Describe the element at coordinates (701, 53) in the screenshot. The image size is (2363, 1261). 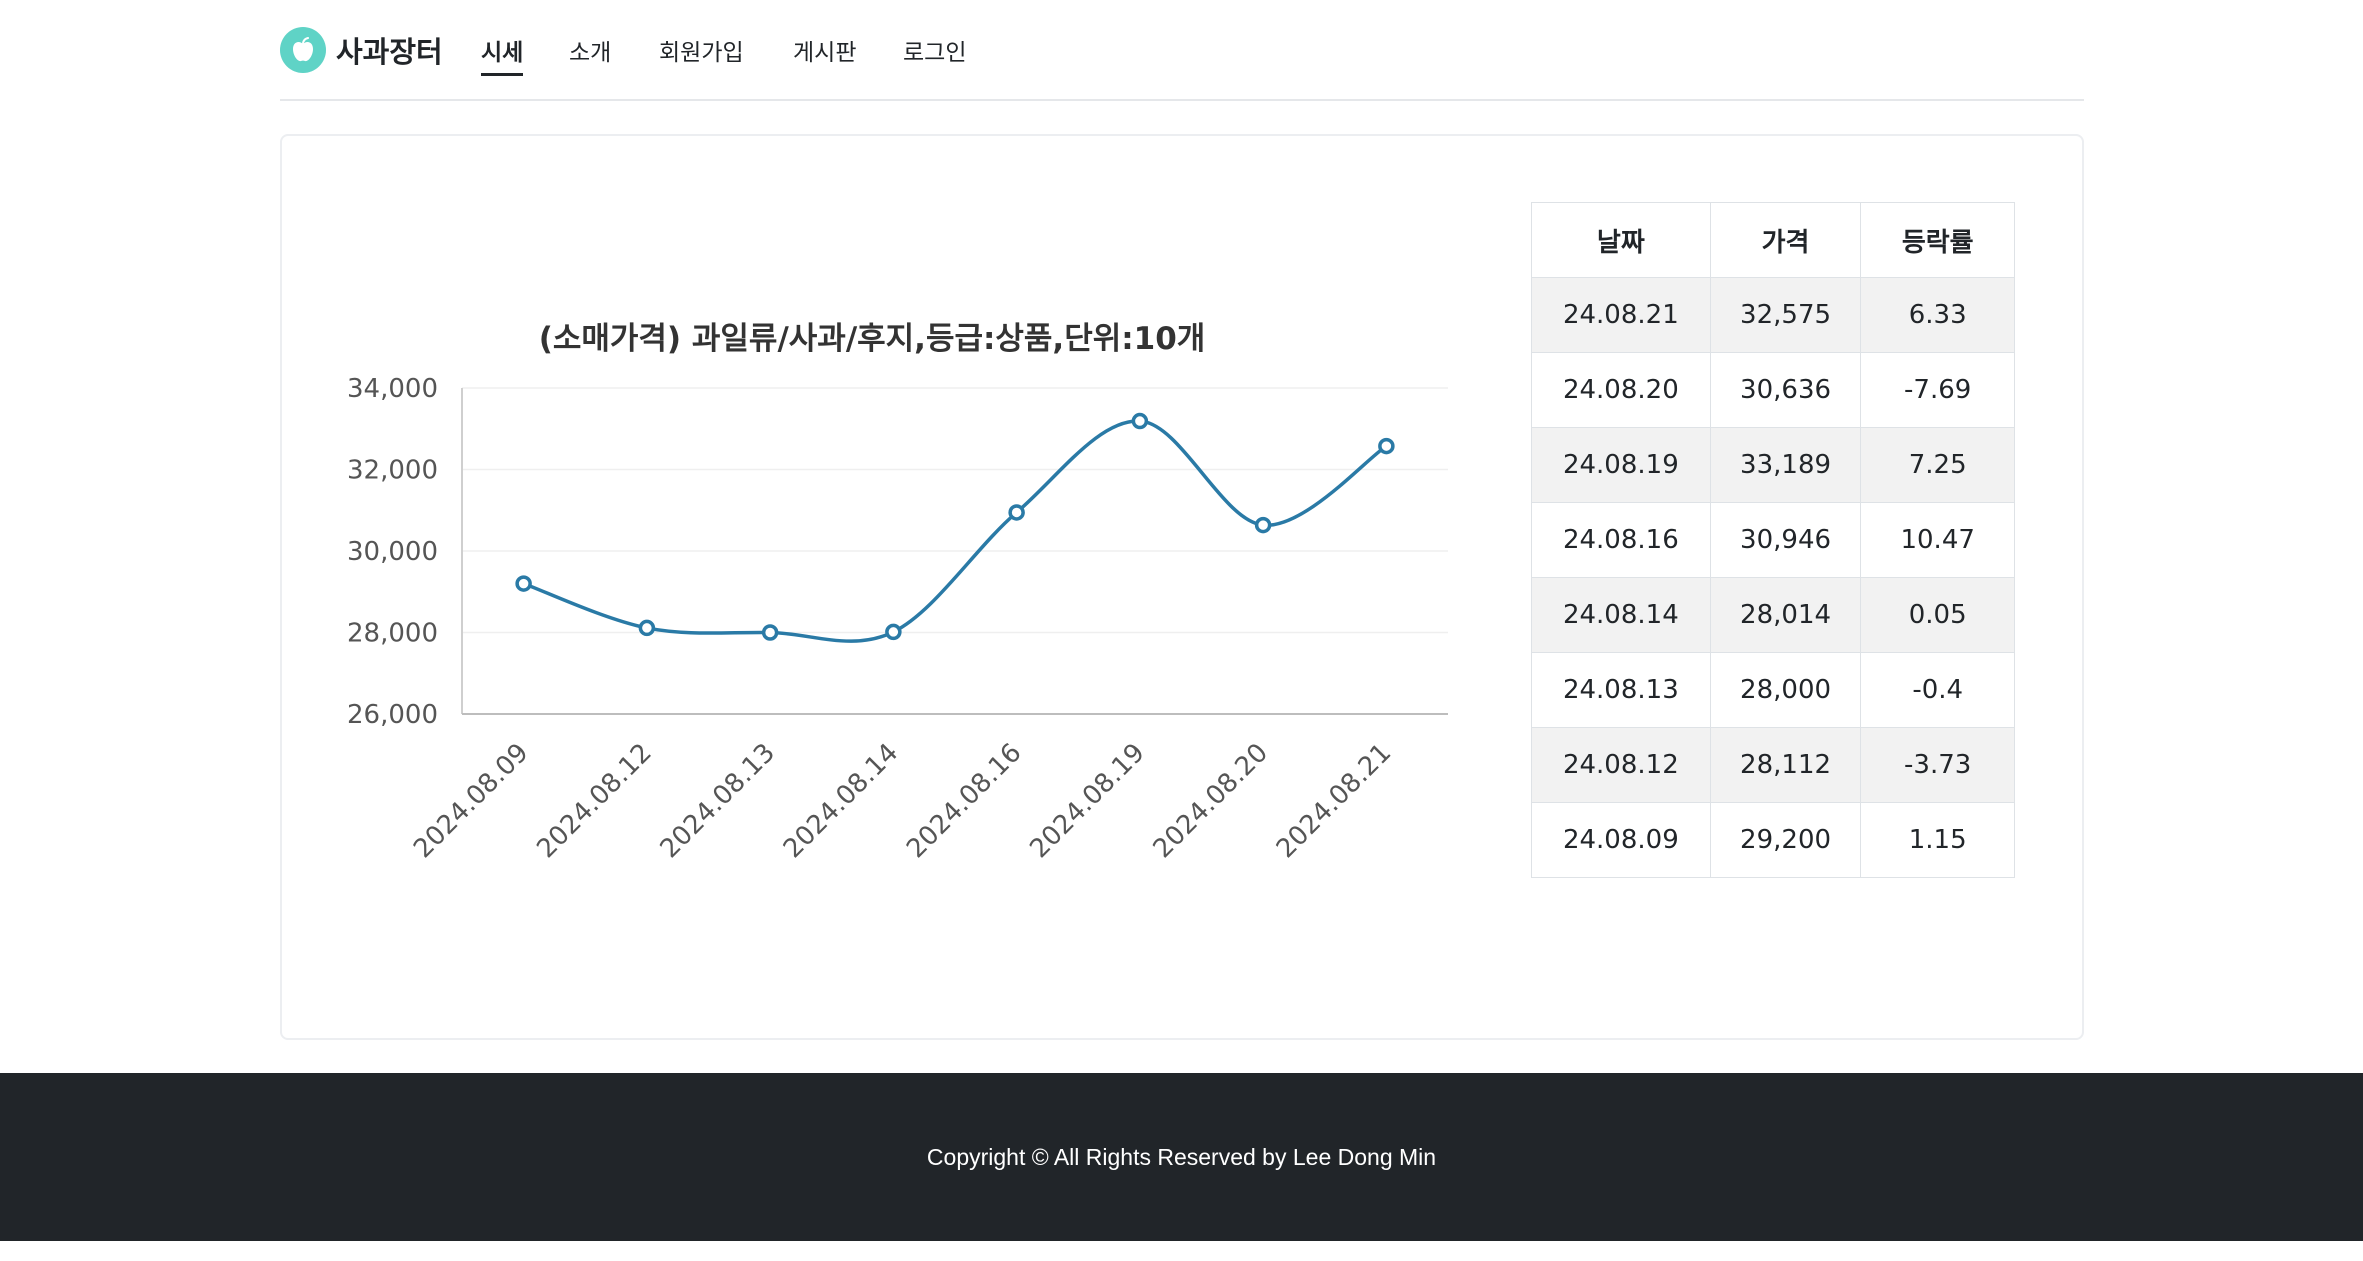
I see `nav-item-label: 회원가입` at that location.